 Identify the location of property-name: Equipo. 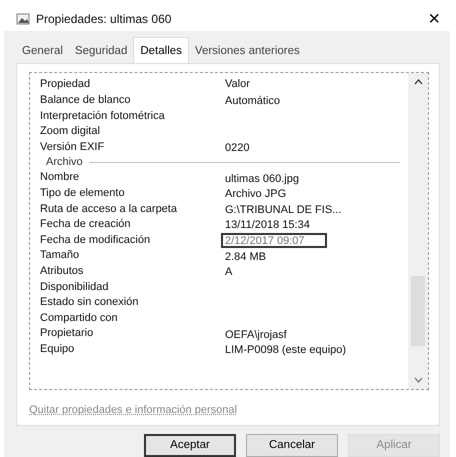
(58, 349).